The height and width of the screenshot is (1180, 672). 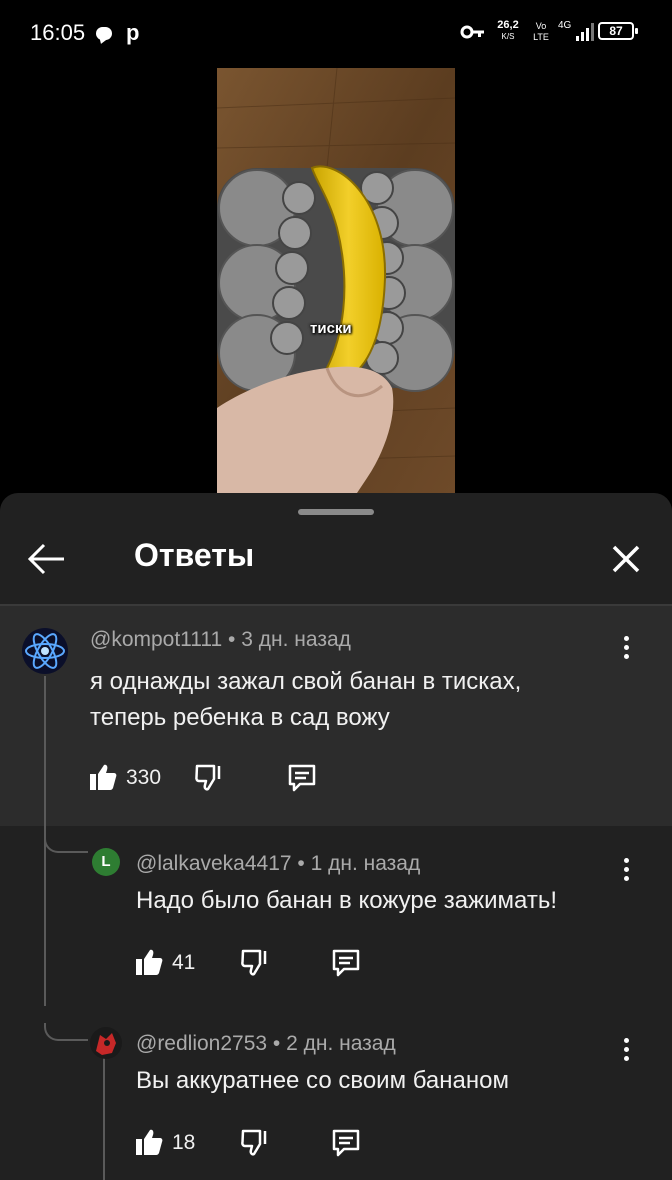 What do you see at coordinates (472, 32) in the screenshot?
I see `key-icon` at bounding box center [472, 32].